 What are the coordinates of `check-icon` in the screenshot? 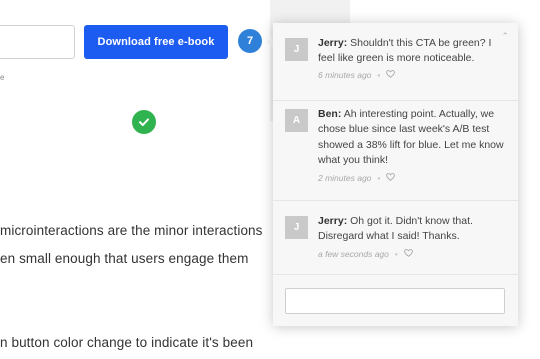 It's located at (144, 122).